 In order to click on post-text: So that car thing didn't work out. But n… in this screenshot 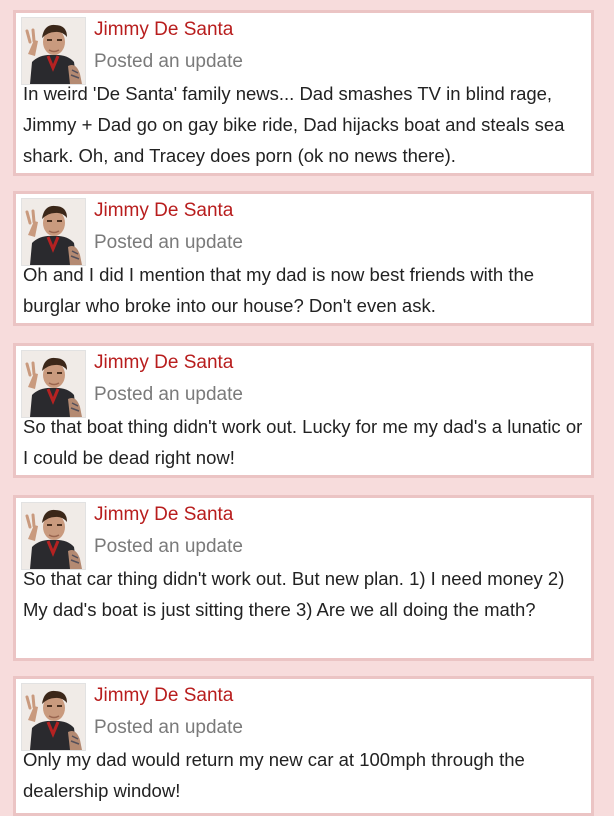, I will do `click(294, 594)`.